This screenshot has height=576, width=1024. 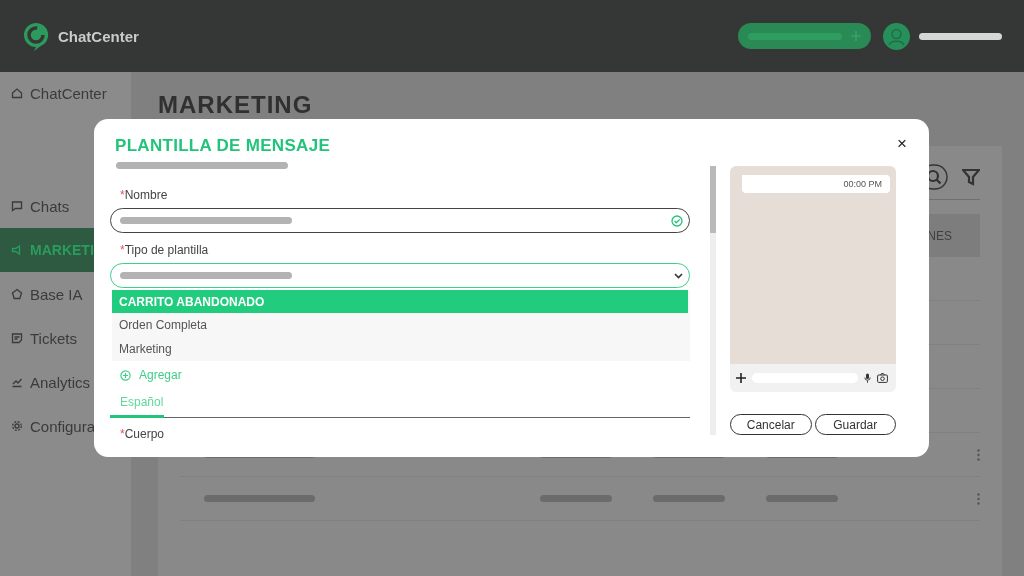 I want to click on logo-text: ChatCenter, so click(x=98, y=36).